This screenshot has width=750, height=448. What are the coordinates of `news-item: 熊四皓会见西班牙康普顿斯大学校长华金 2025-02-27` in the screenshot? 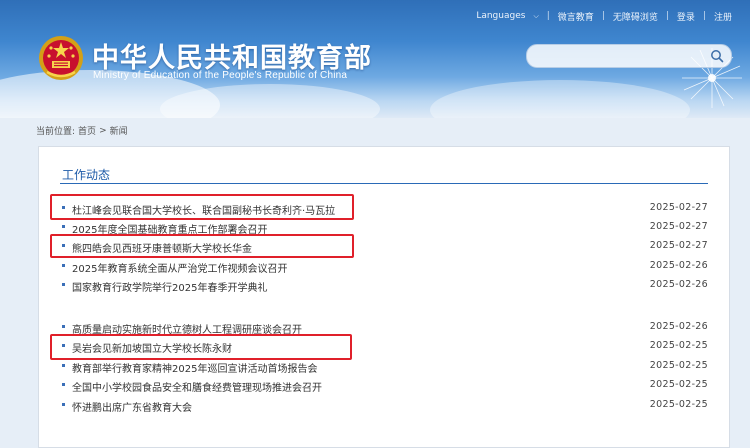 It's located at (384, 246).